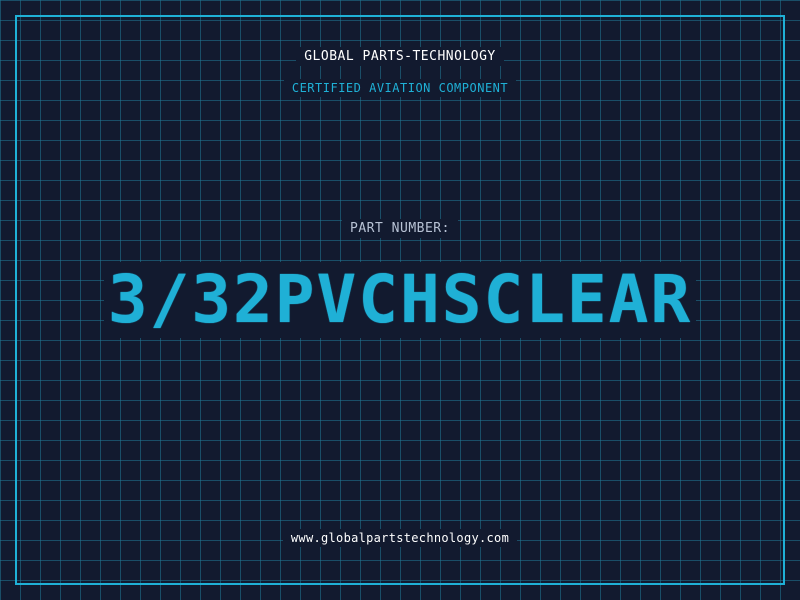 The image size is (800, 600). I want to click on part-number-value: 3/32PVCHSCLEAR, so click(400, 300).